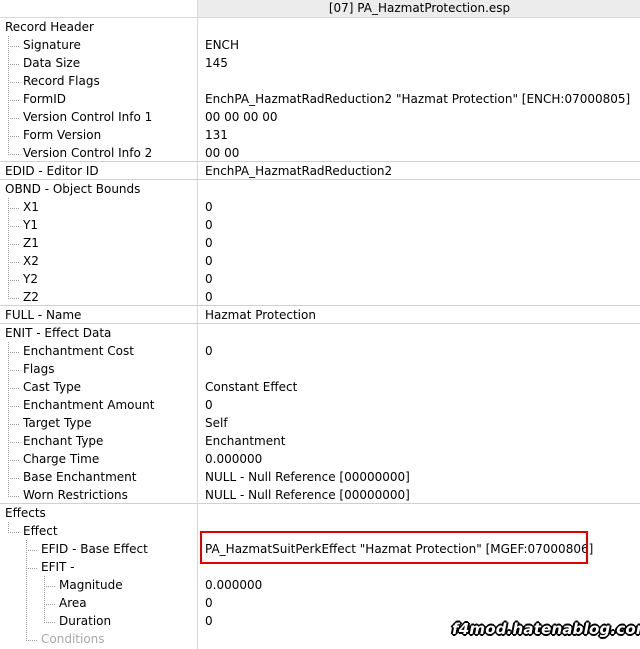 Image resolution: width=640 pixels, height=649 pixels. I want to click on row-label: Target Type, so click(57, 423).